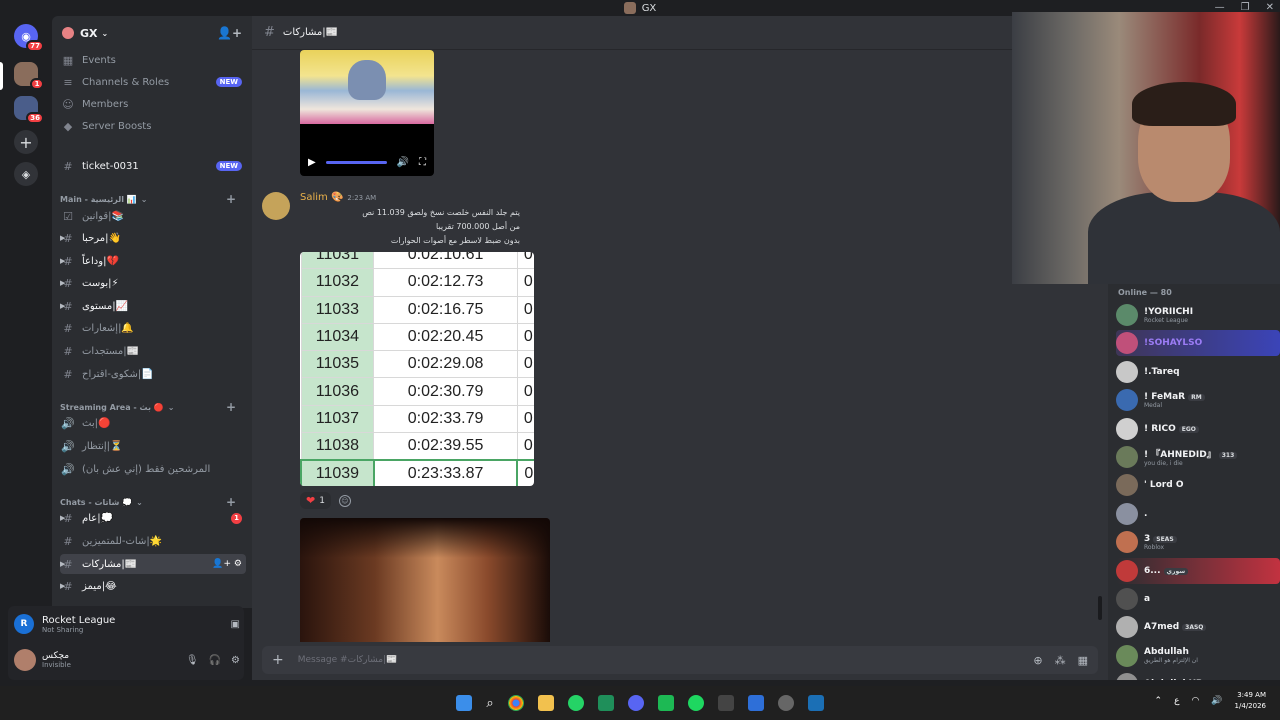  I want to click on wifi-icon: ◠, so click(1195, 701).